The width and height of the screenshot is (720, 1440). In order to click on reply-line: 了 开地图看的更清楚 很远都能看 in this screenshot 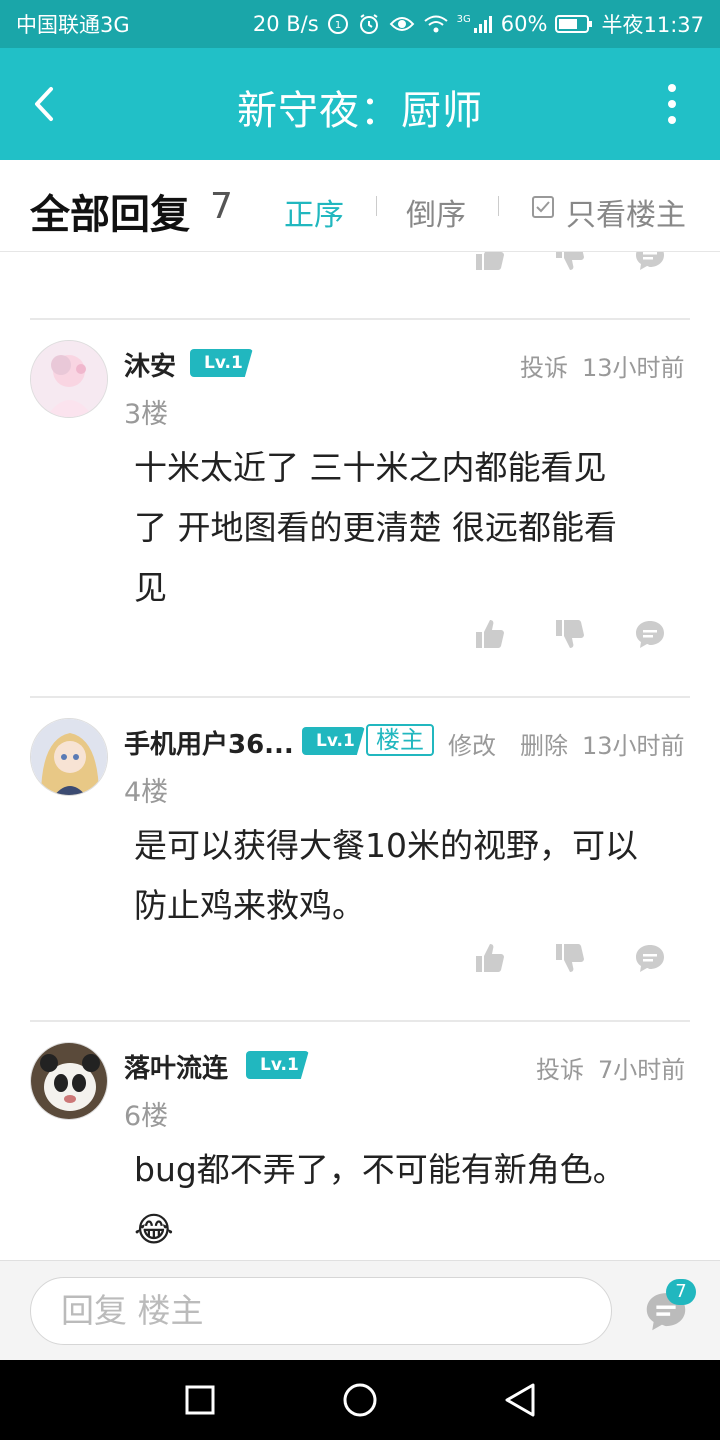, I will do `click(375, 527)`.